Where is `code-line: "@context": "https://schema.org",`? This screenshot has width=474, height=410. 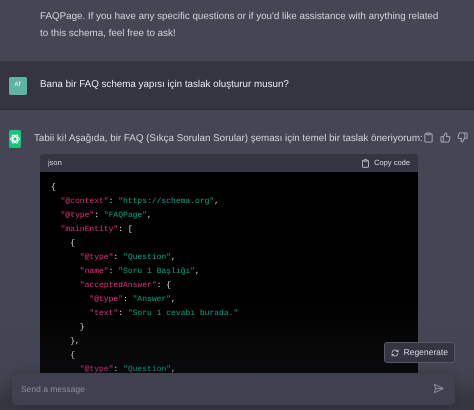 code-line: "@context": "https://schema.org", is located at coordinates (140, 202).